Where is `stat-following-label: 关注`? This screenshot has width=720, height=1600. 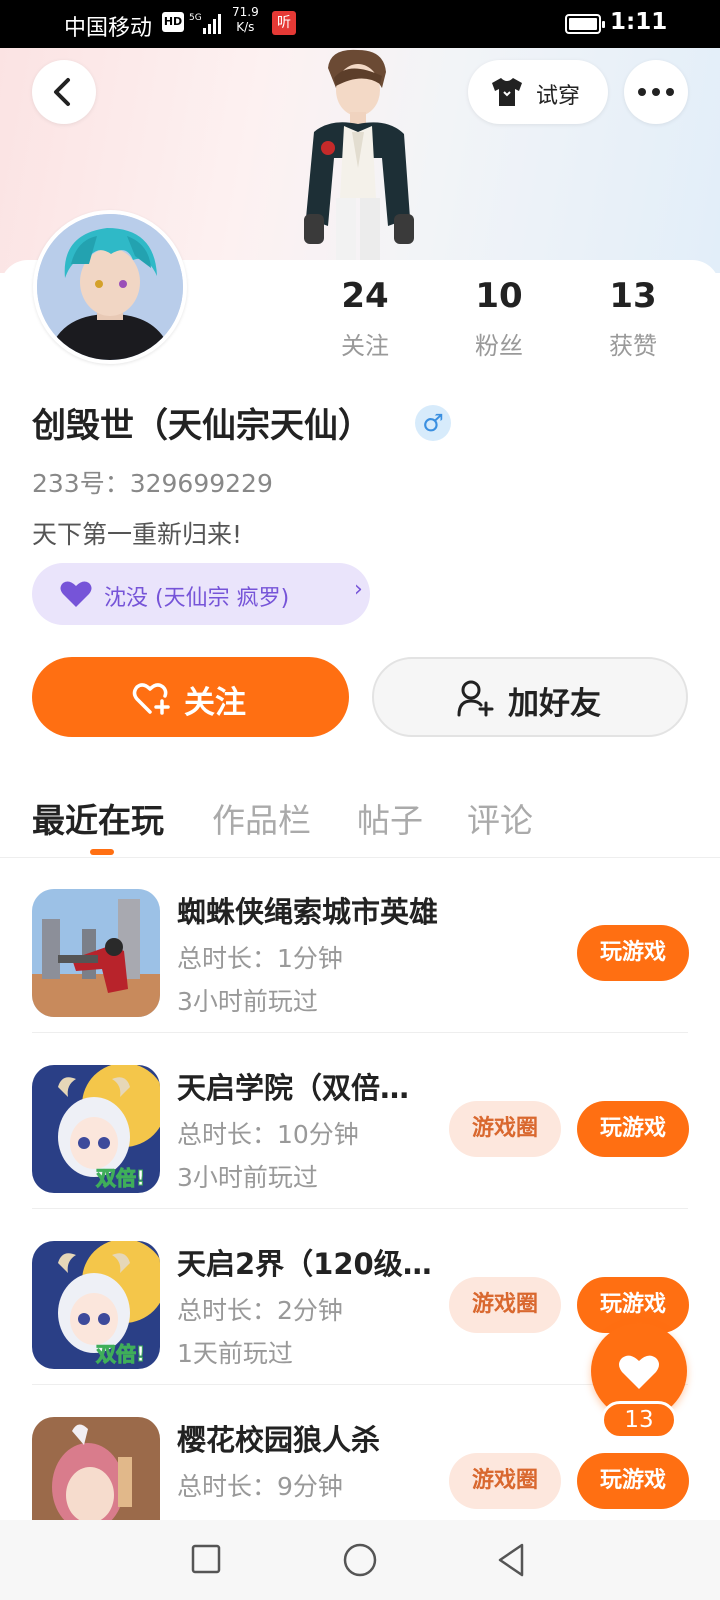
stat-following-label: 关注 is located at coordinates (365, 346).